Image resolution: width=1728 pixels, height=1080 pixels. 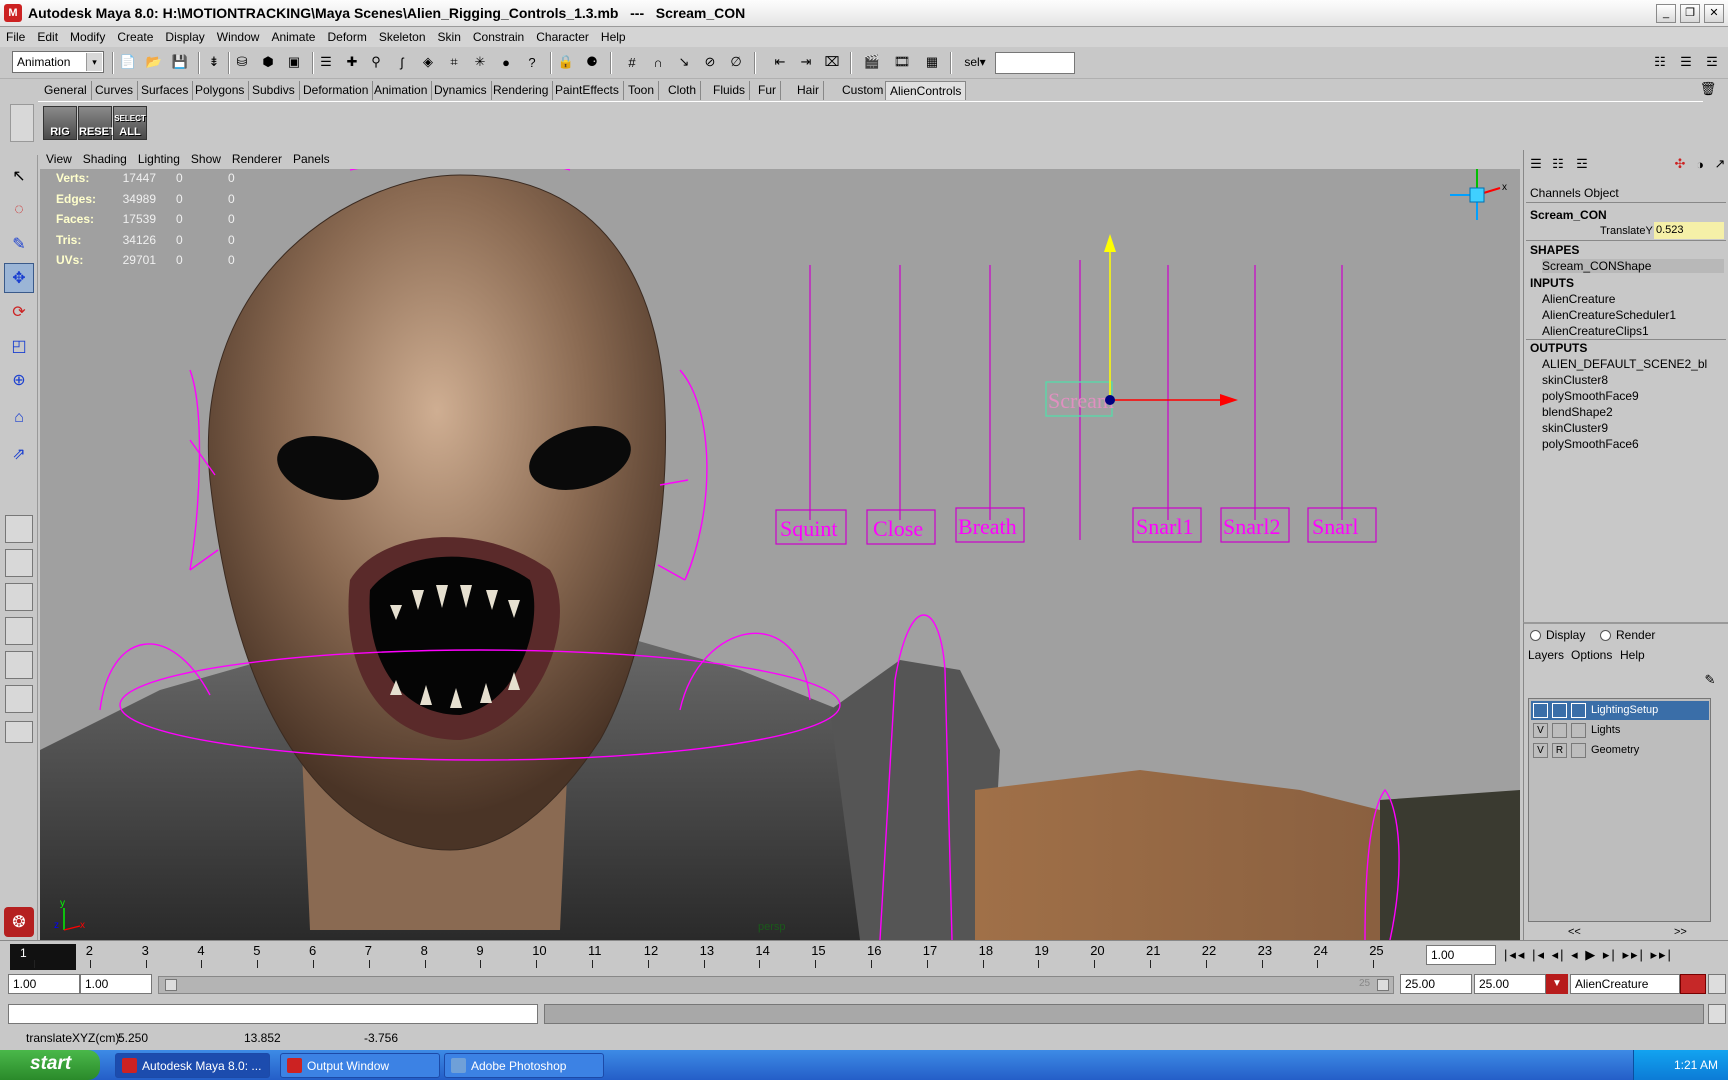 I want to click on shelf-menu-button, so click(x=22, y=123).